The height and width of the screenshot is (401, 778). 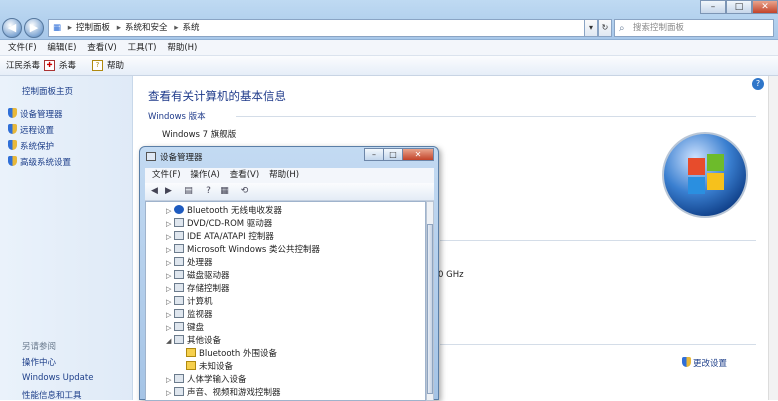 What do you see at coordinates (23, 66) in the screenshot?
I see `toolbar-antivirus: 江民杀毒` at bounding box center [23, 66].